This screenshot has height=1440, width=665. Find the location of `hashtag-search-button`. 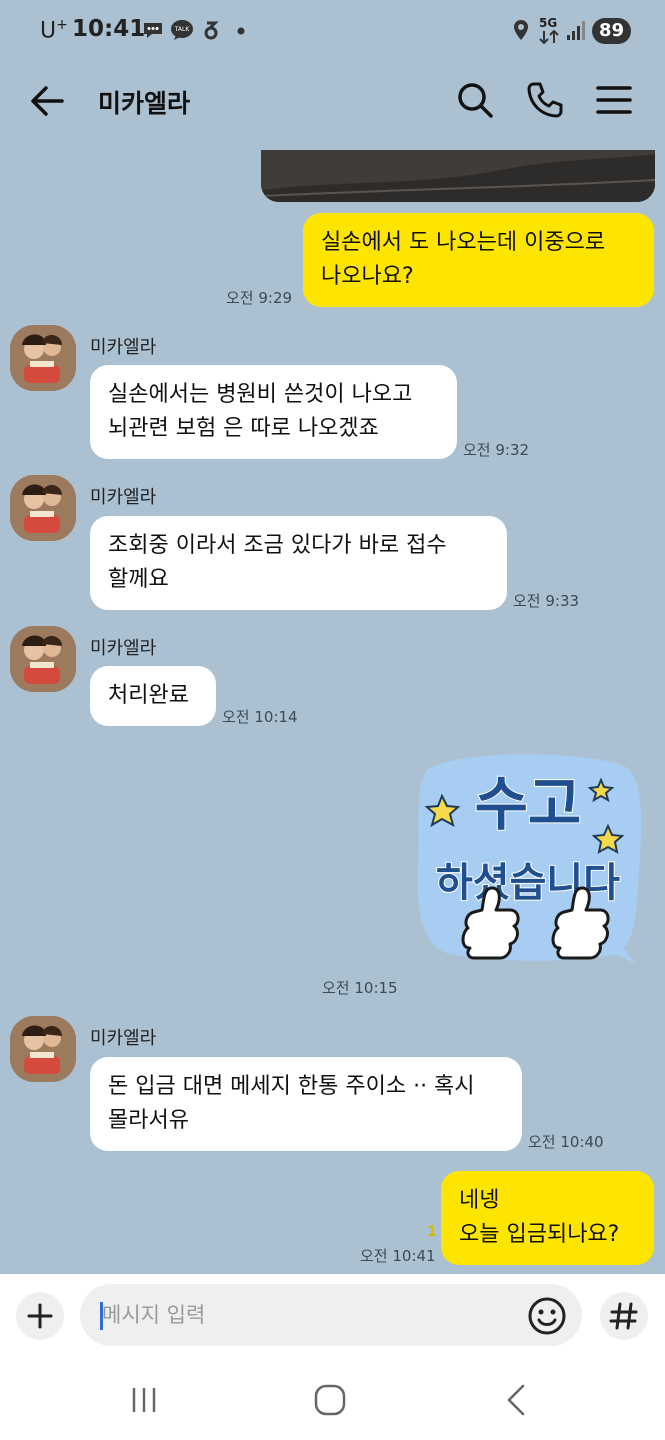

hashtag-search-button is located at coordinates (624, 1316).